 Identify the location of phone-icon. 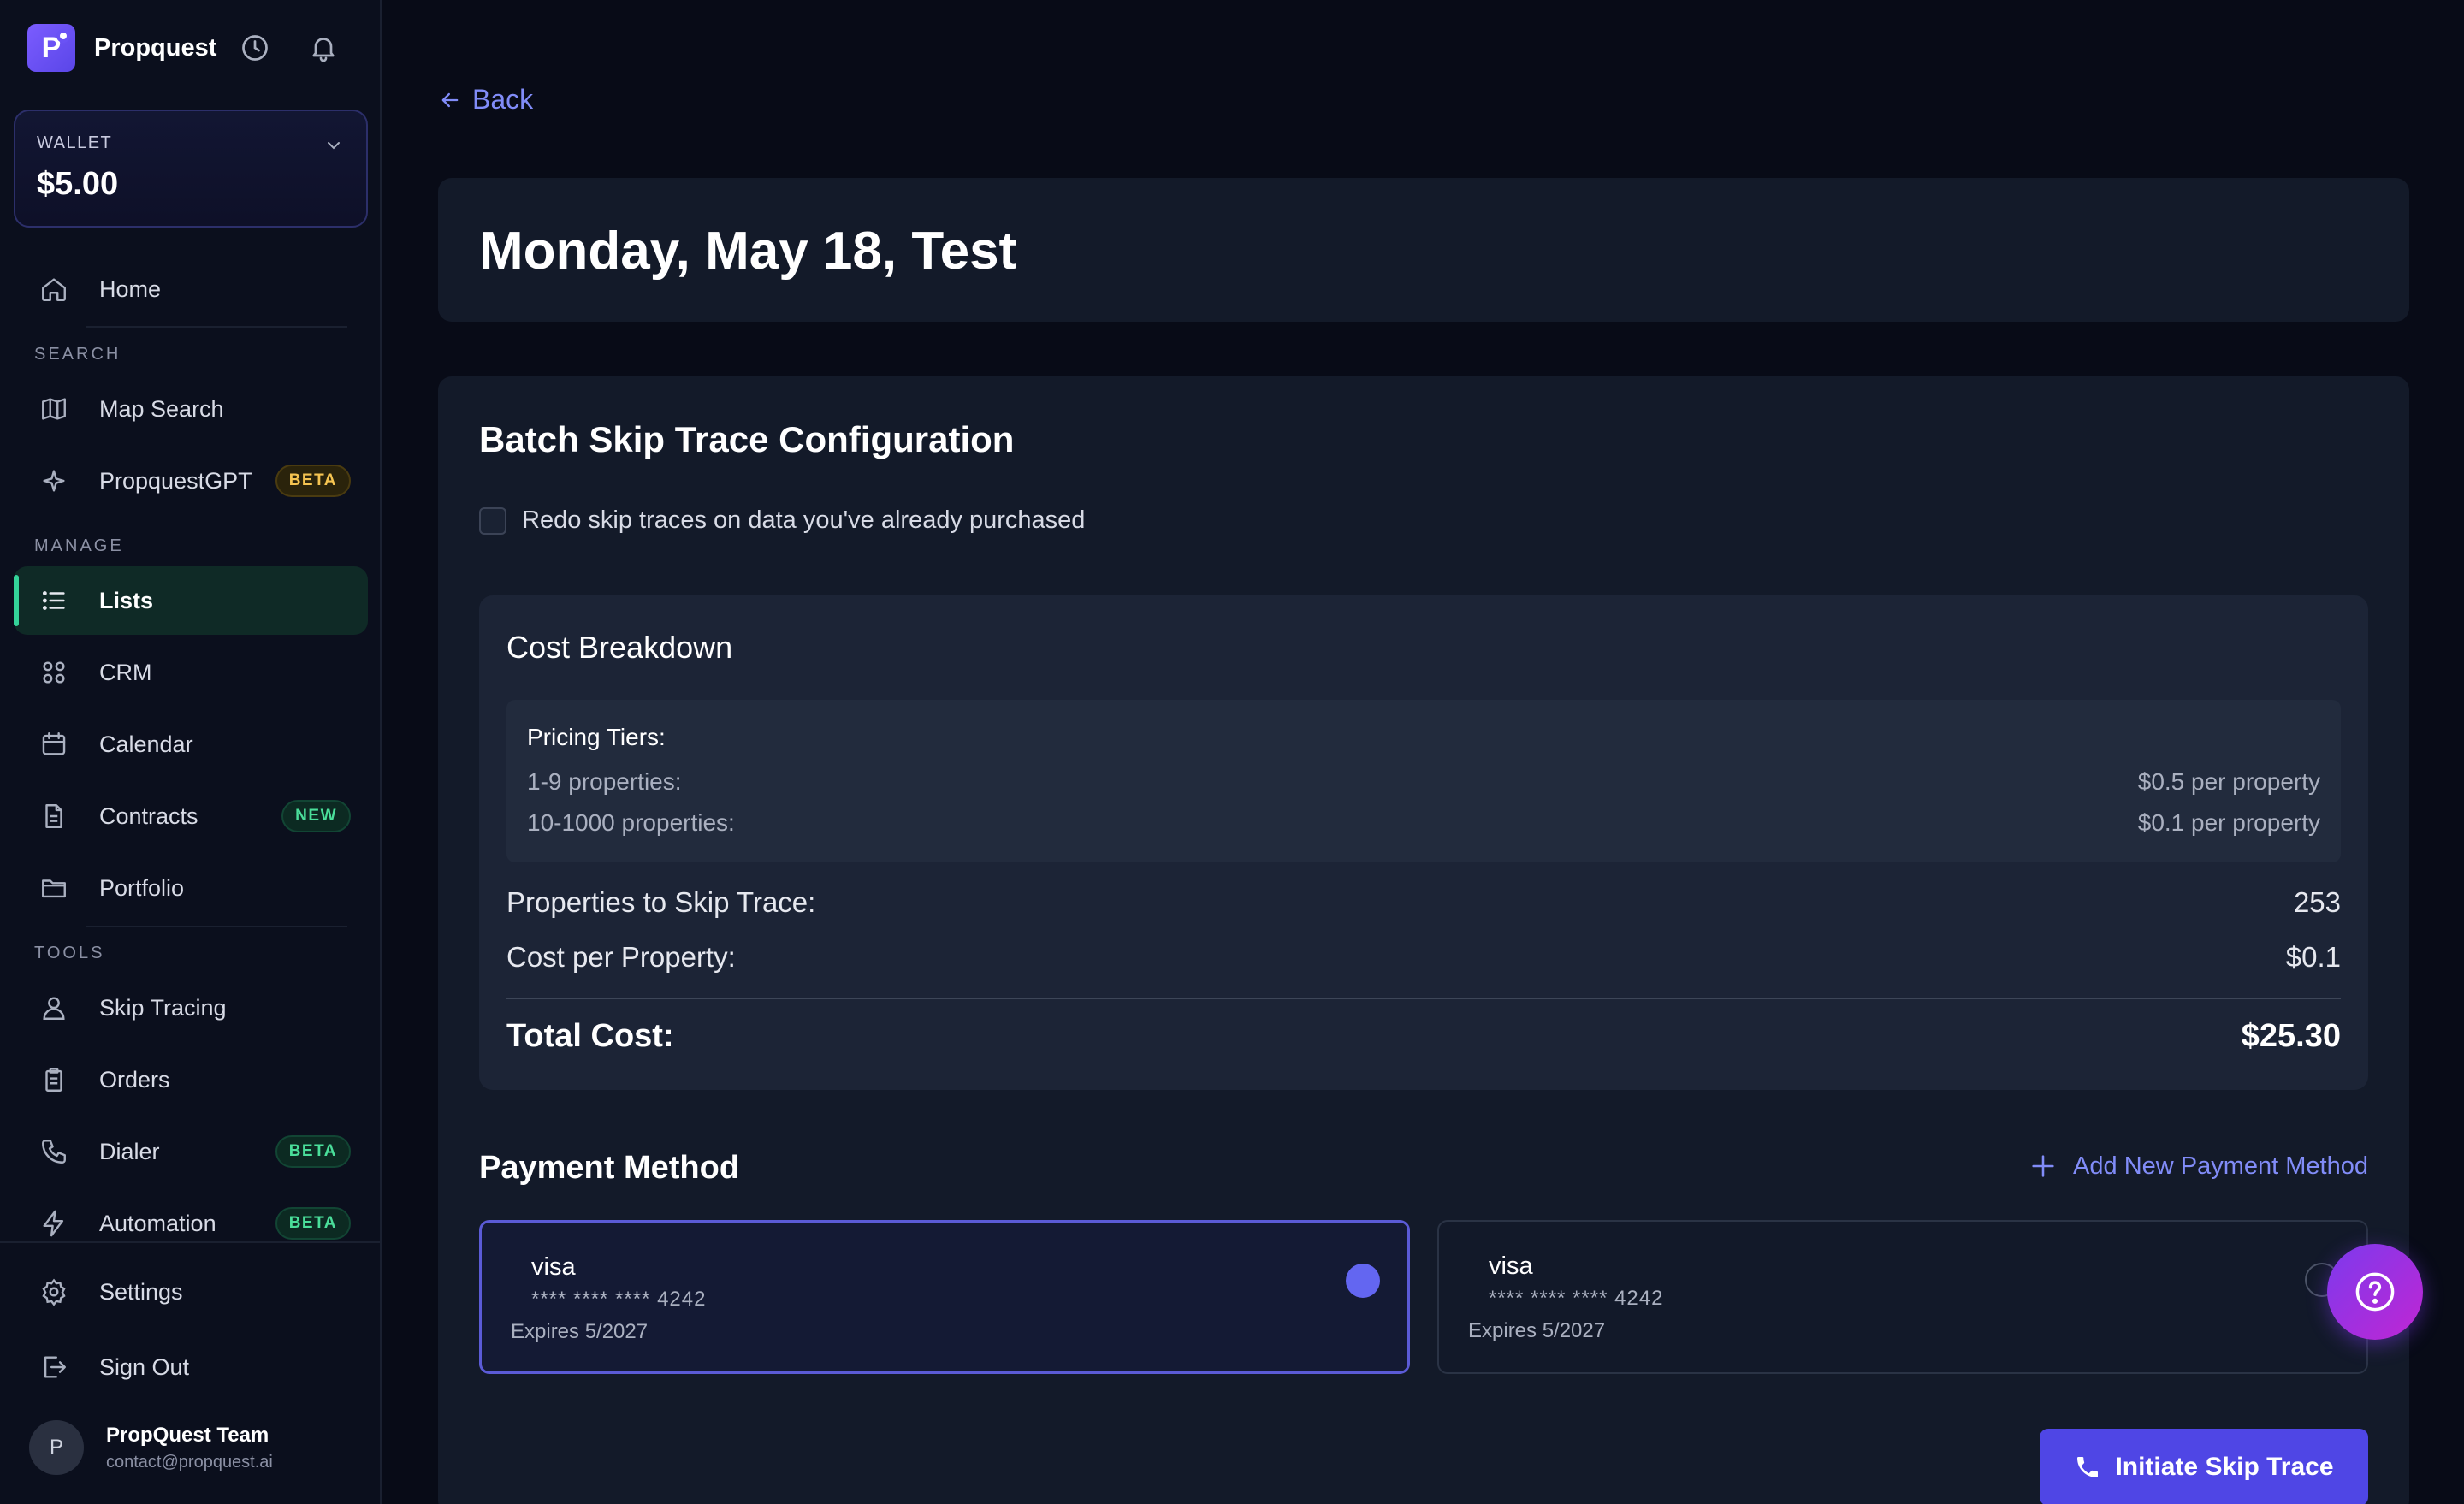
(2087, 1467).